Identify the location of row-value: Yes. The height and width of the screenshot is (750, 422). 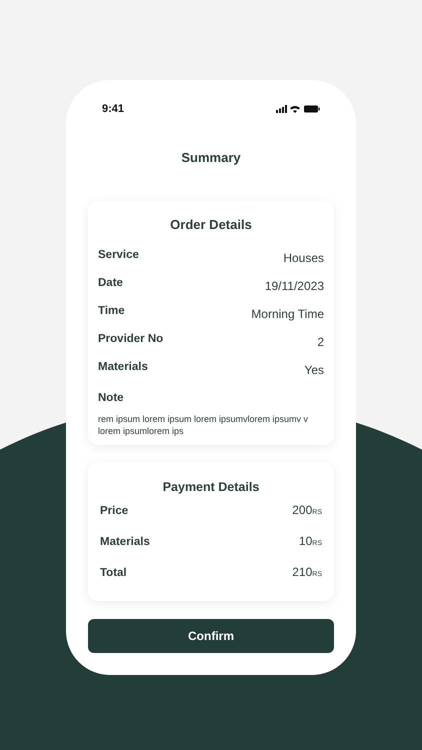
(314, 370).